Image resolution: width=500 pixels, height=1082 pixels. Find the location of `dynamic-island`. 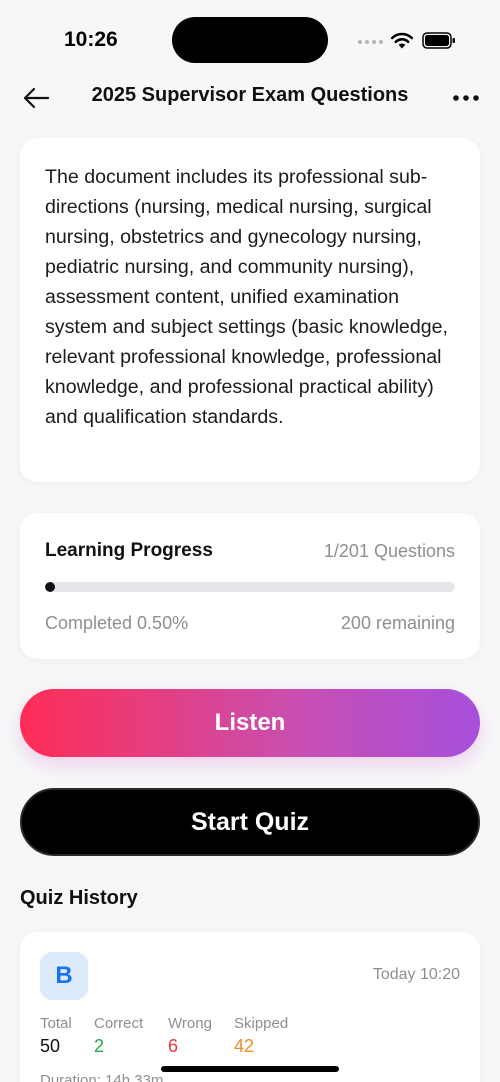

dynamic-island is located at coordinates (250, 40).